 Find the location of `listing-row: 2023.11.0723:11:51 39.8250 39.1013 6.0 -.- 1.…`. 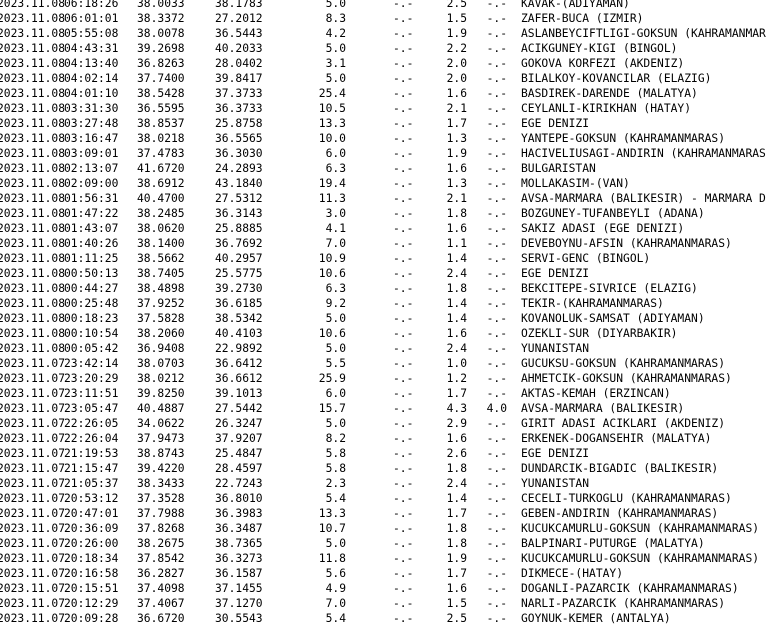

listing-row: 2023.11.0723:11:51 39.8250 39.1013 6.0 -.- 1.… is located at coordinates (383, 393).